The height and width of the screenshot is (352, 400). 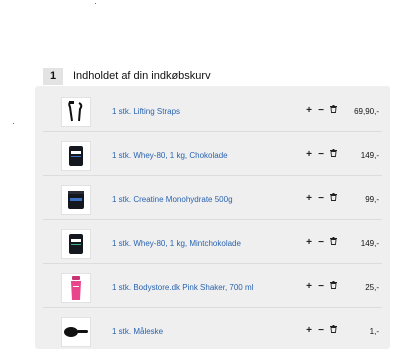 What do you see at coordinates (137, 331) in the screenshot?
I see `item-name-link: 1 stk. Måleske` at bounding box center [137, 331].